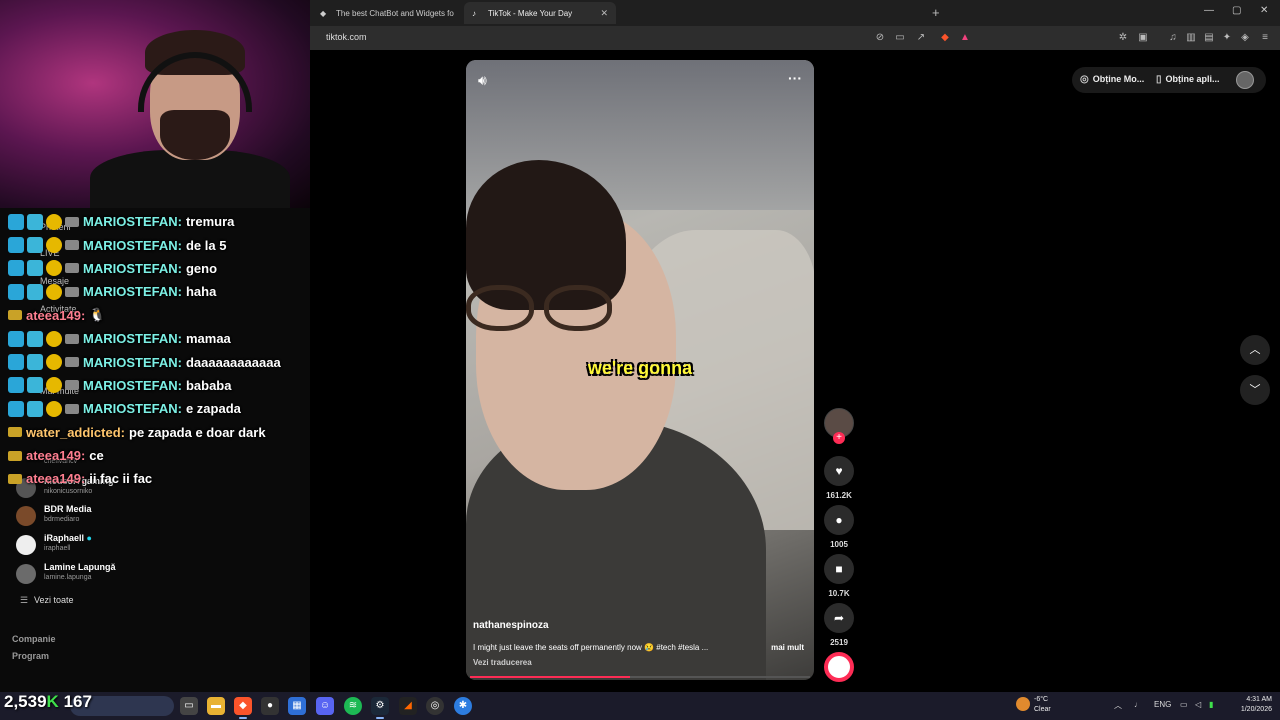  Describe the element at coordinates (839, 667) in the screenshot. I see `music-disc-icon` at that location.